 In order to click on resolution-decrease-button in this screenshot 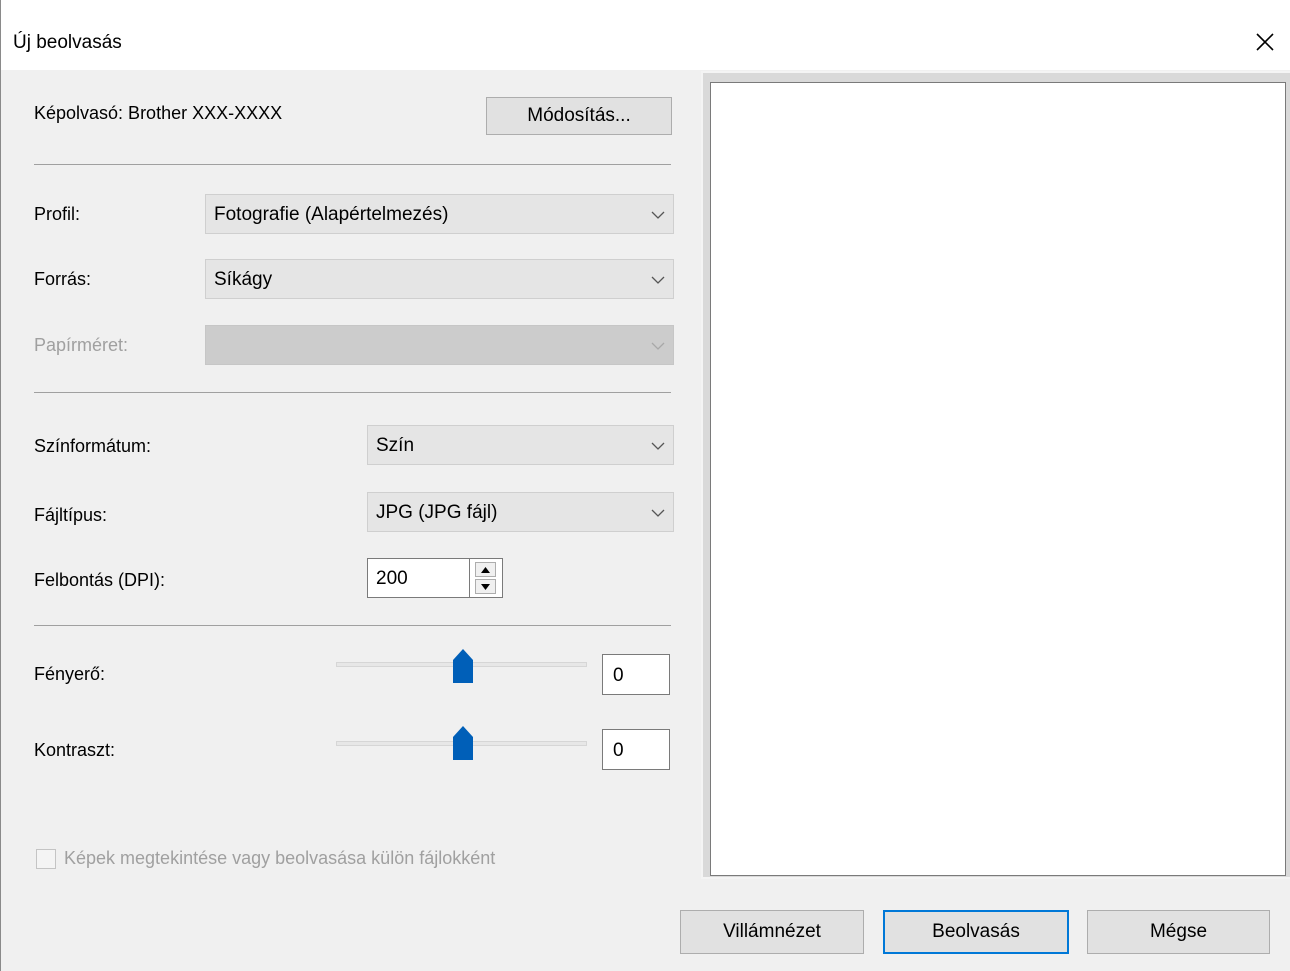, I will do `click(485, 586)`.